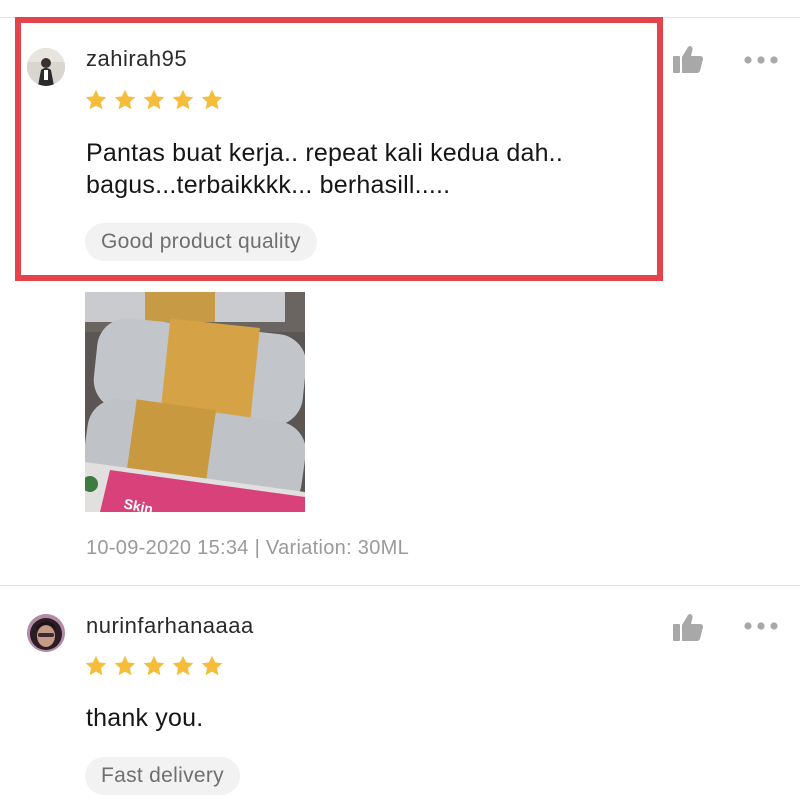  I want to click on review-tag: Fast delivery, so click(162, 776).